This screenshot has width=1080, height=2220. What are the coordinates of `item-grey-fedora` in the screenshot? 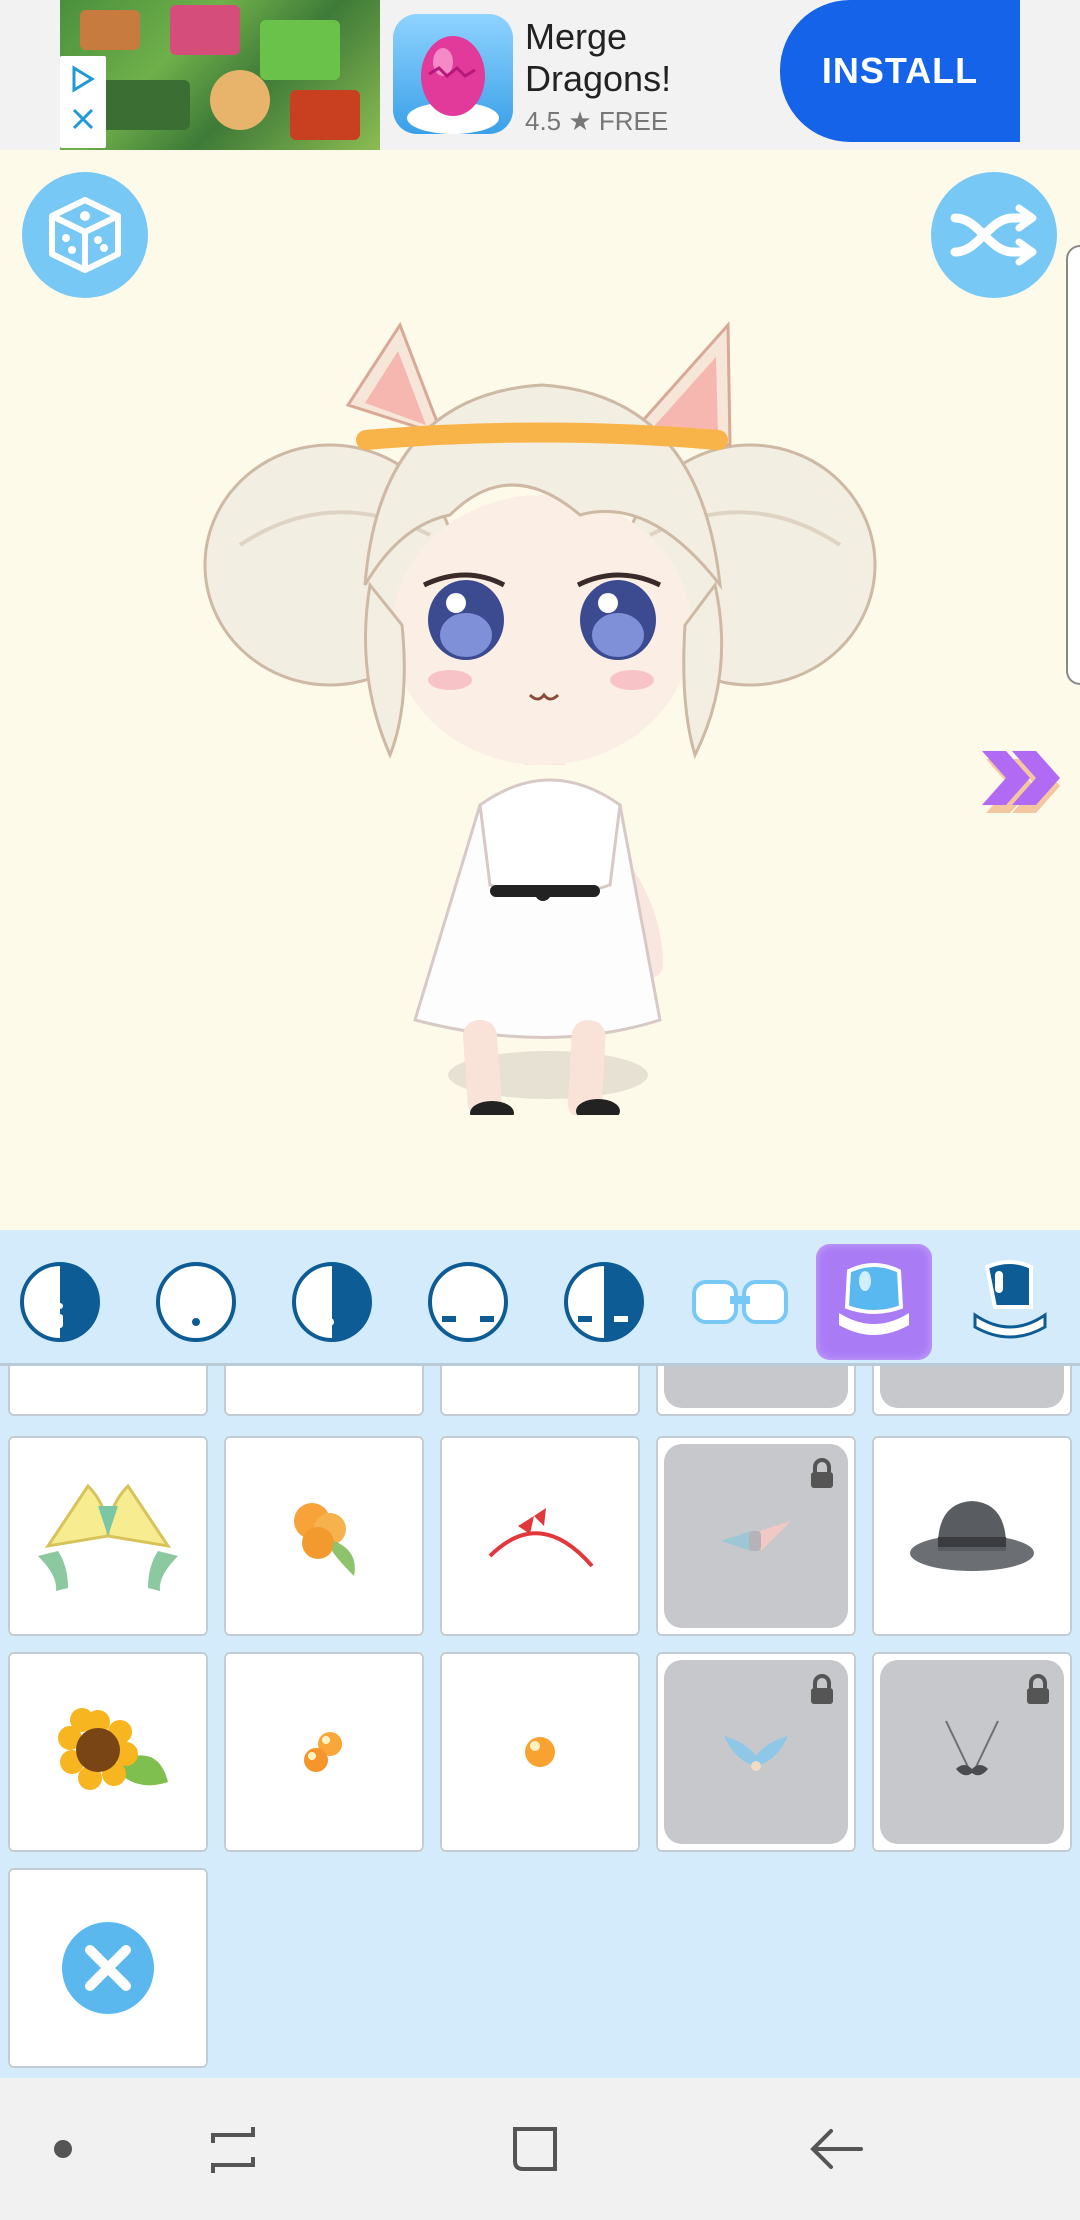 It's located at (972, 1536).